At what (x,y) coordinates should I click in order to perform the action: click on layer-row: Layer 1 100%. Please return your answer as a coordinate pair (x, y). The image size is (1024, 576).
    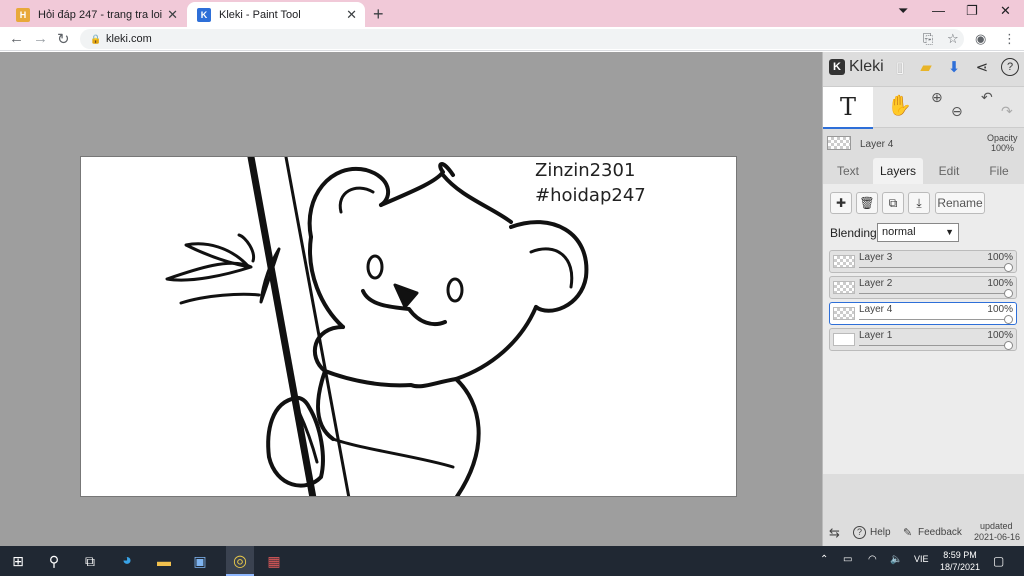
    Looking at the image, I should click on (923, 339).